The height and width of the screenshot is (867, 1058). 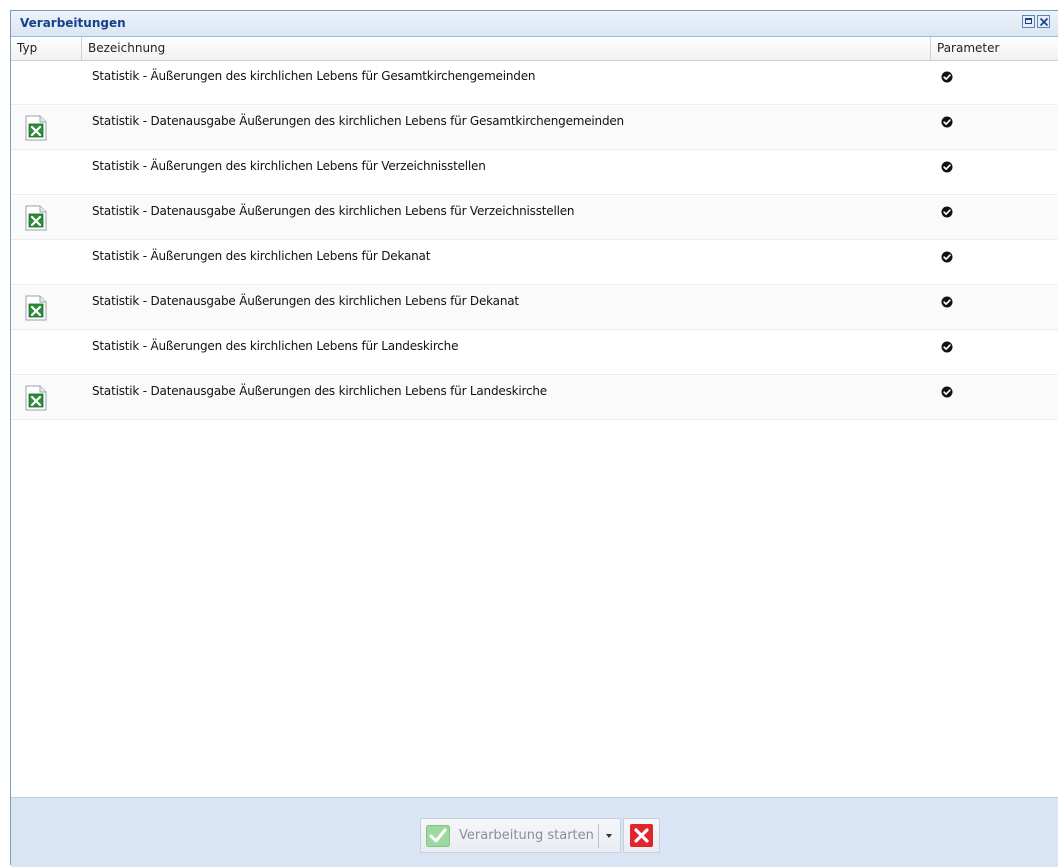 What do you see at coordinates (73, 23) in the screenshot?
I see `window-title: Verarbeitungen` at bounding box center [73, 23].